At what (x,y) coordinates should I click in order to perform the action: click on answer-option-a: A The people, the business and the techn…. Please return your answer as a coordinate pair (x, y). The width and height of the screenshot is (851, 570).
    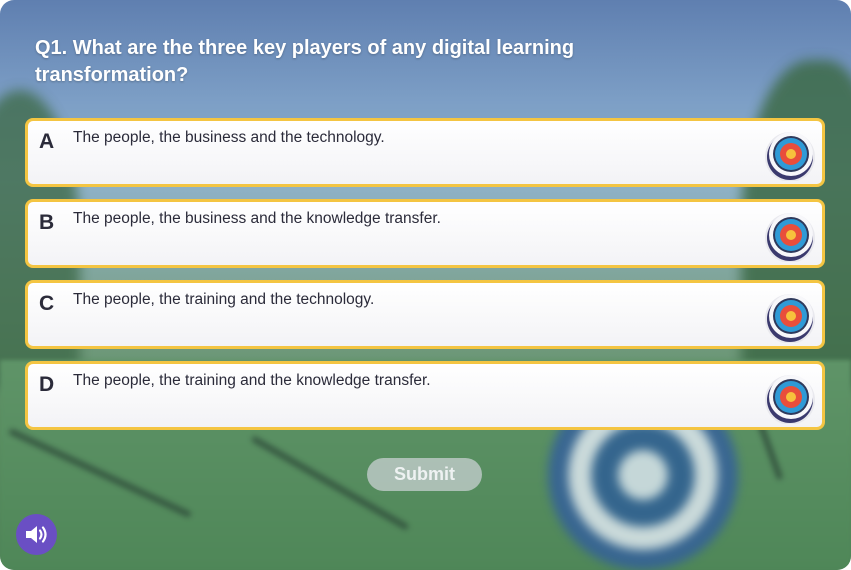
    Looking at the image, I should click on (425, 152).